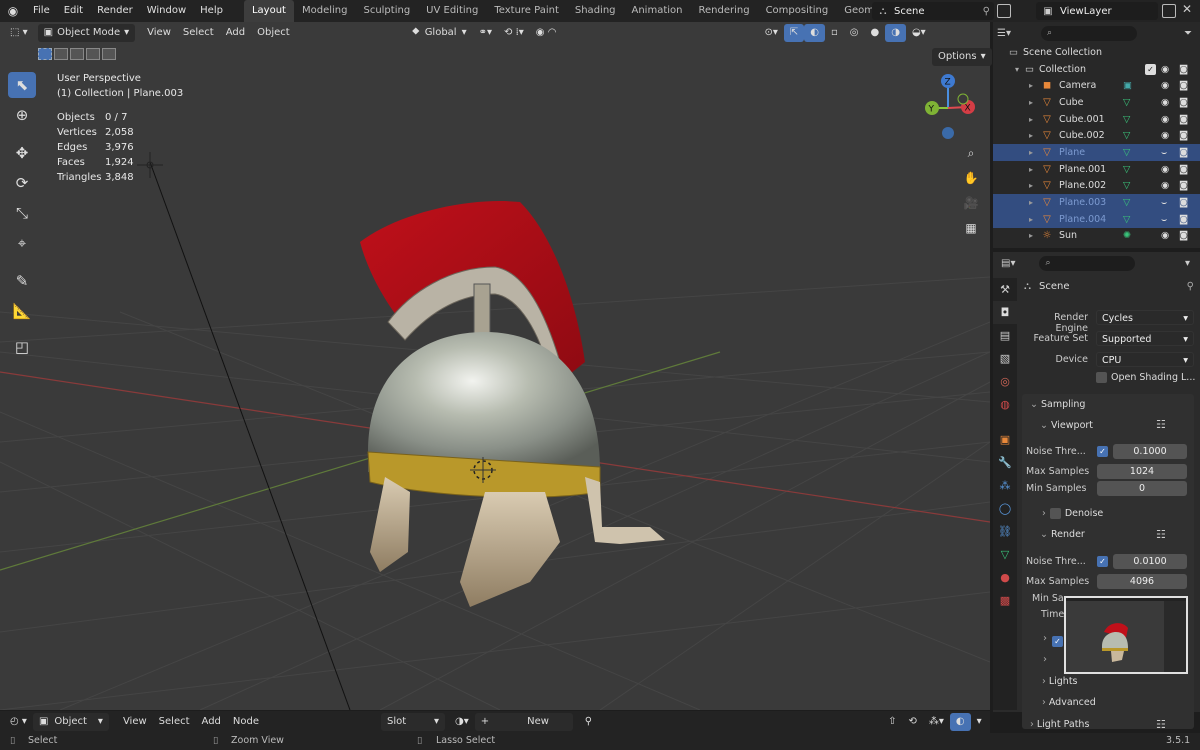 The width and height of the screenshot is (1200, 750). I want to click on pan-hand-icon: ✋, so click(971, 178).